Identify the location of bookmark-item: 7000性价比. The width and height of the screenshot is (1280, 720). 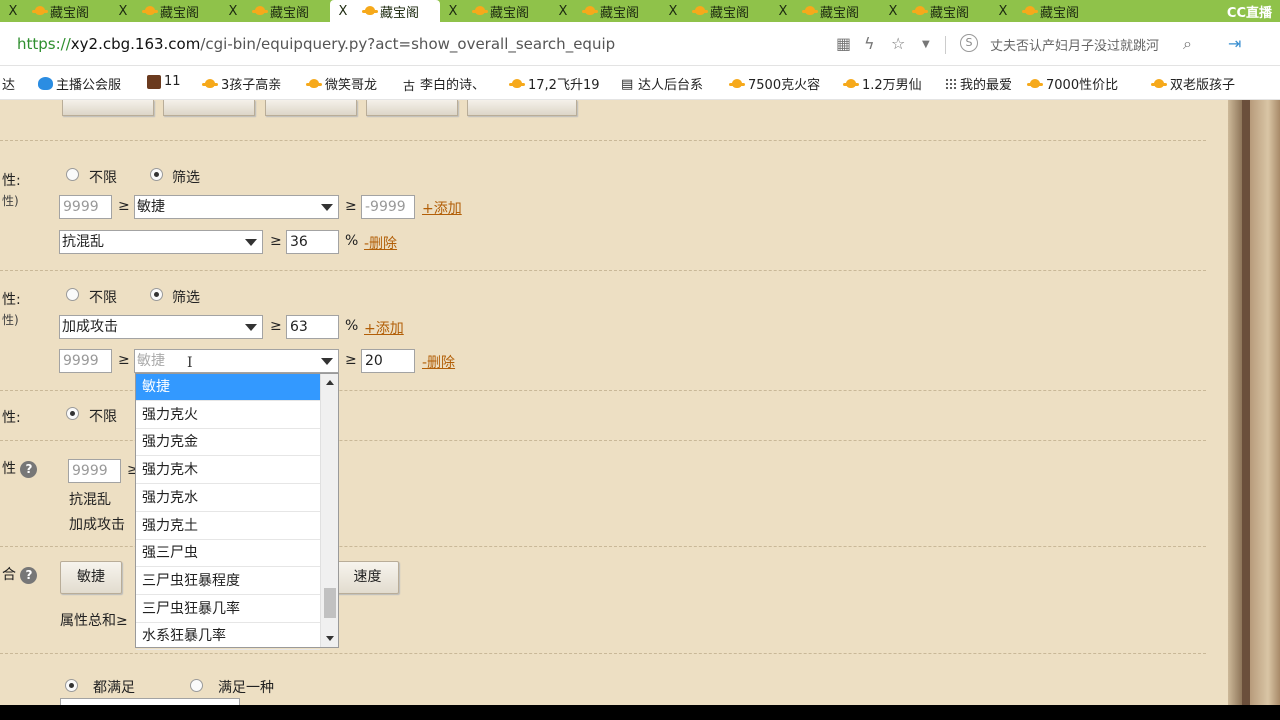
(1072, 83).